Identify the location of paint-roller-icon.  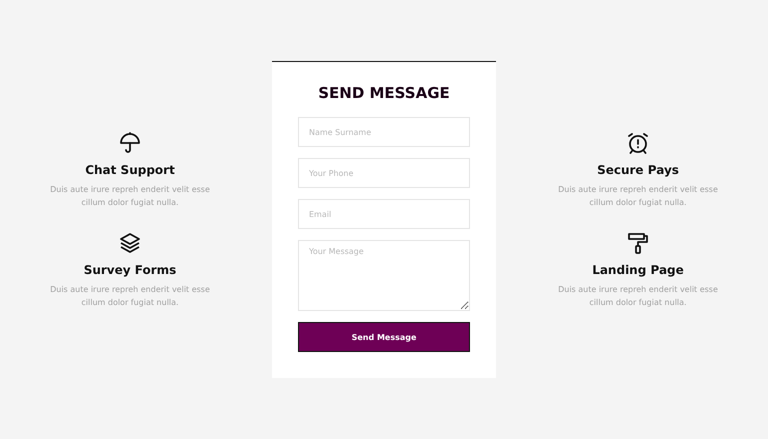
(638, 242).